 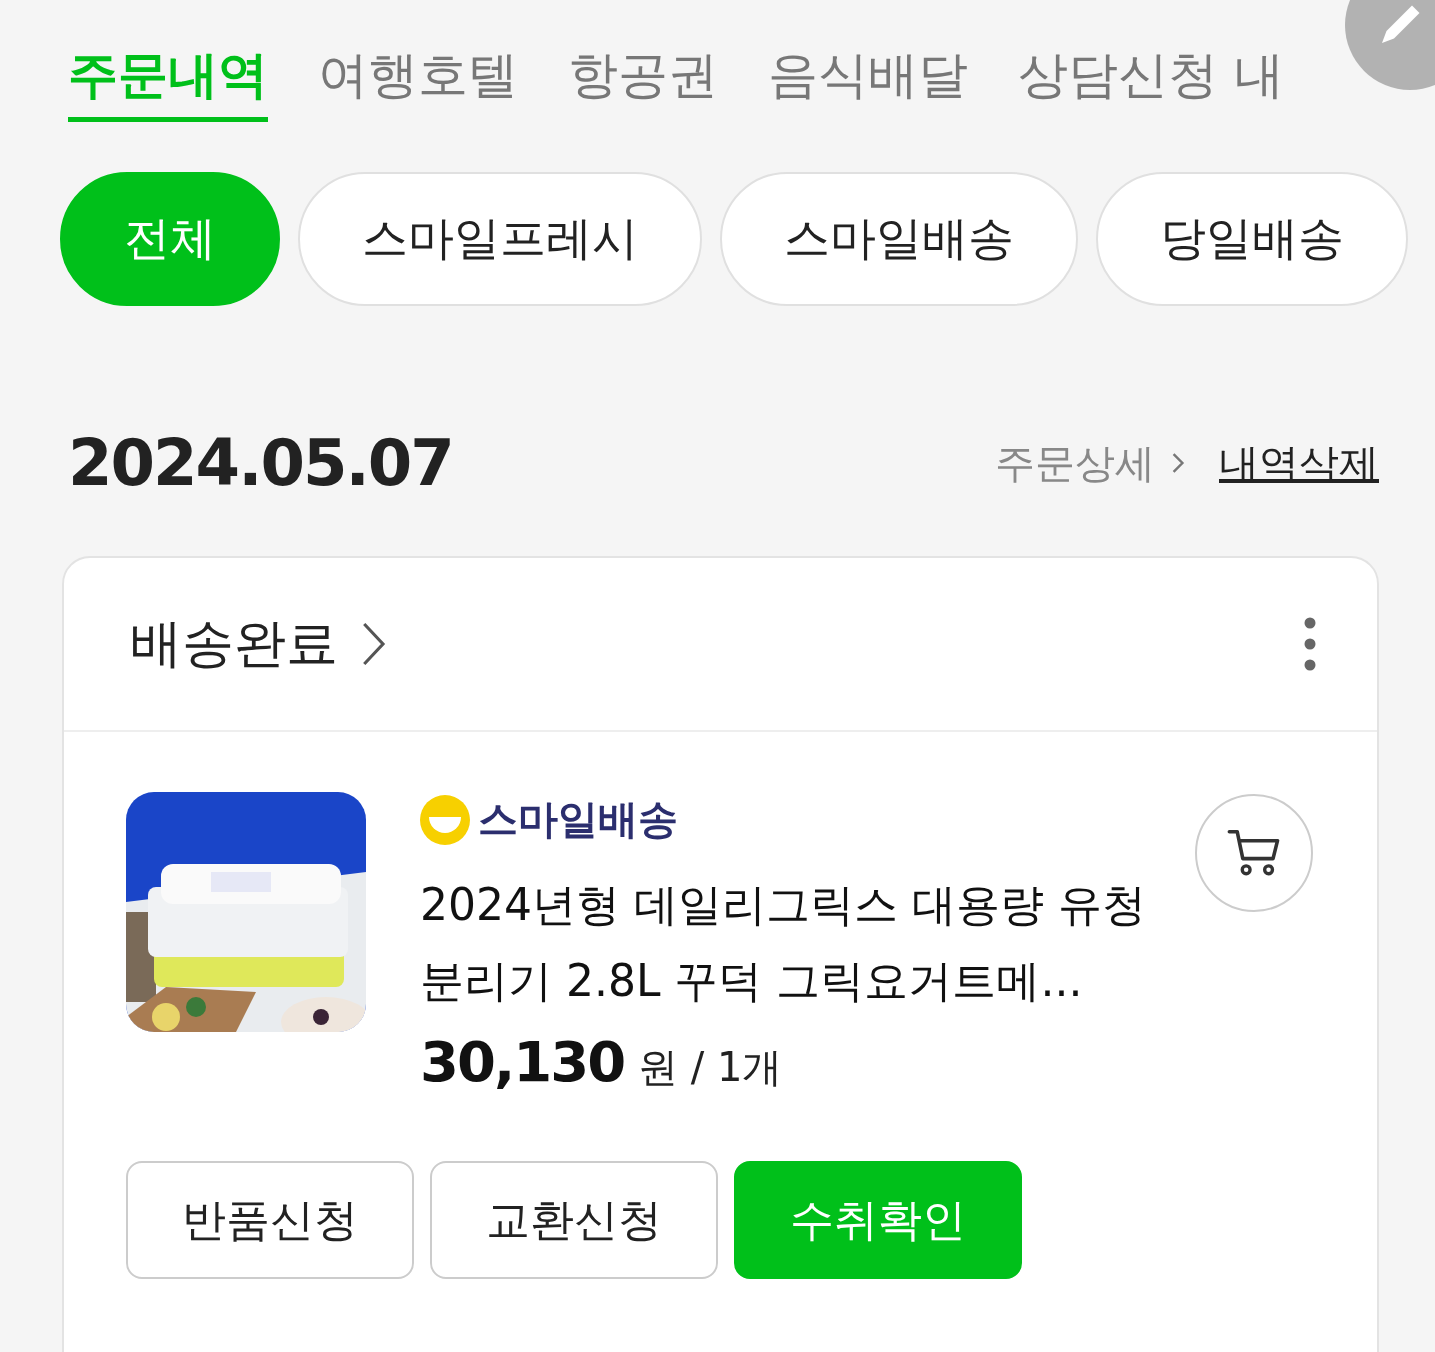 I want to click on price-unit: 원 / 1개, so click(x=710, y=1067).